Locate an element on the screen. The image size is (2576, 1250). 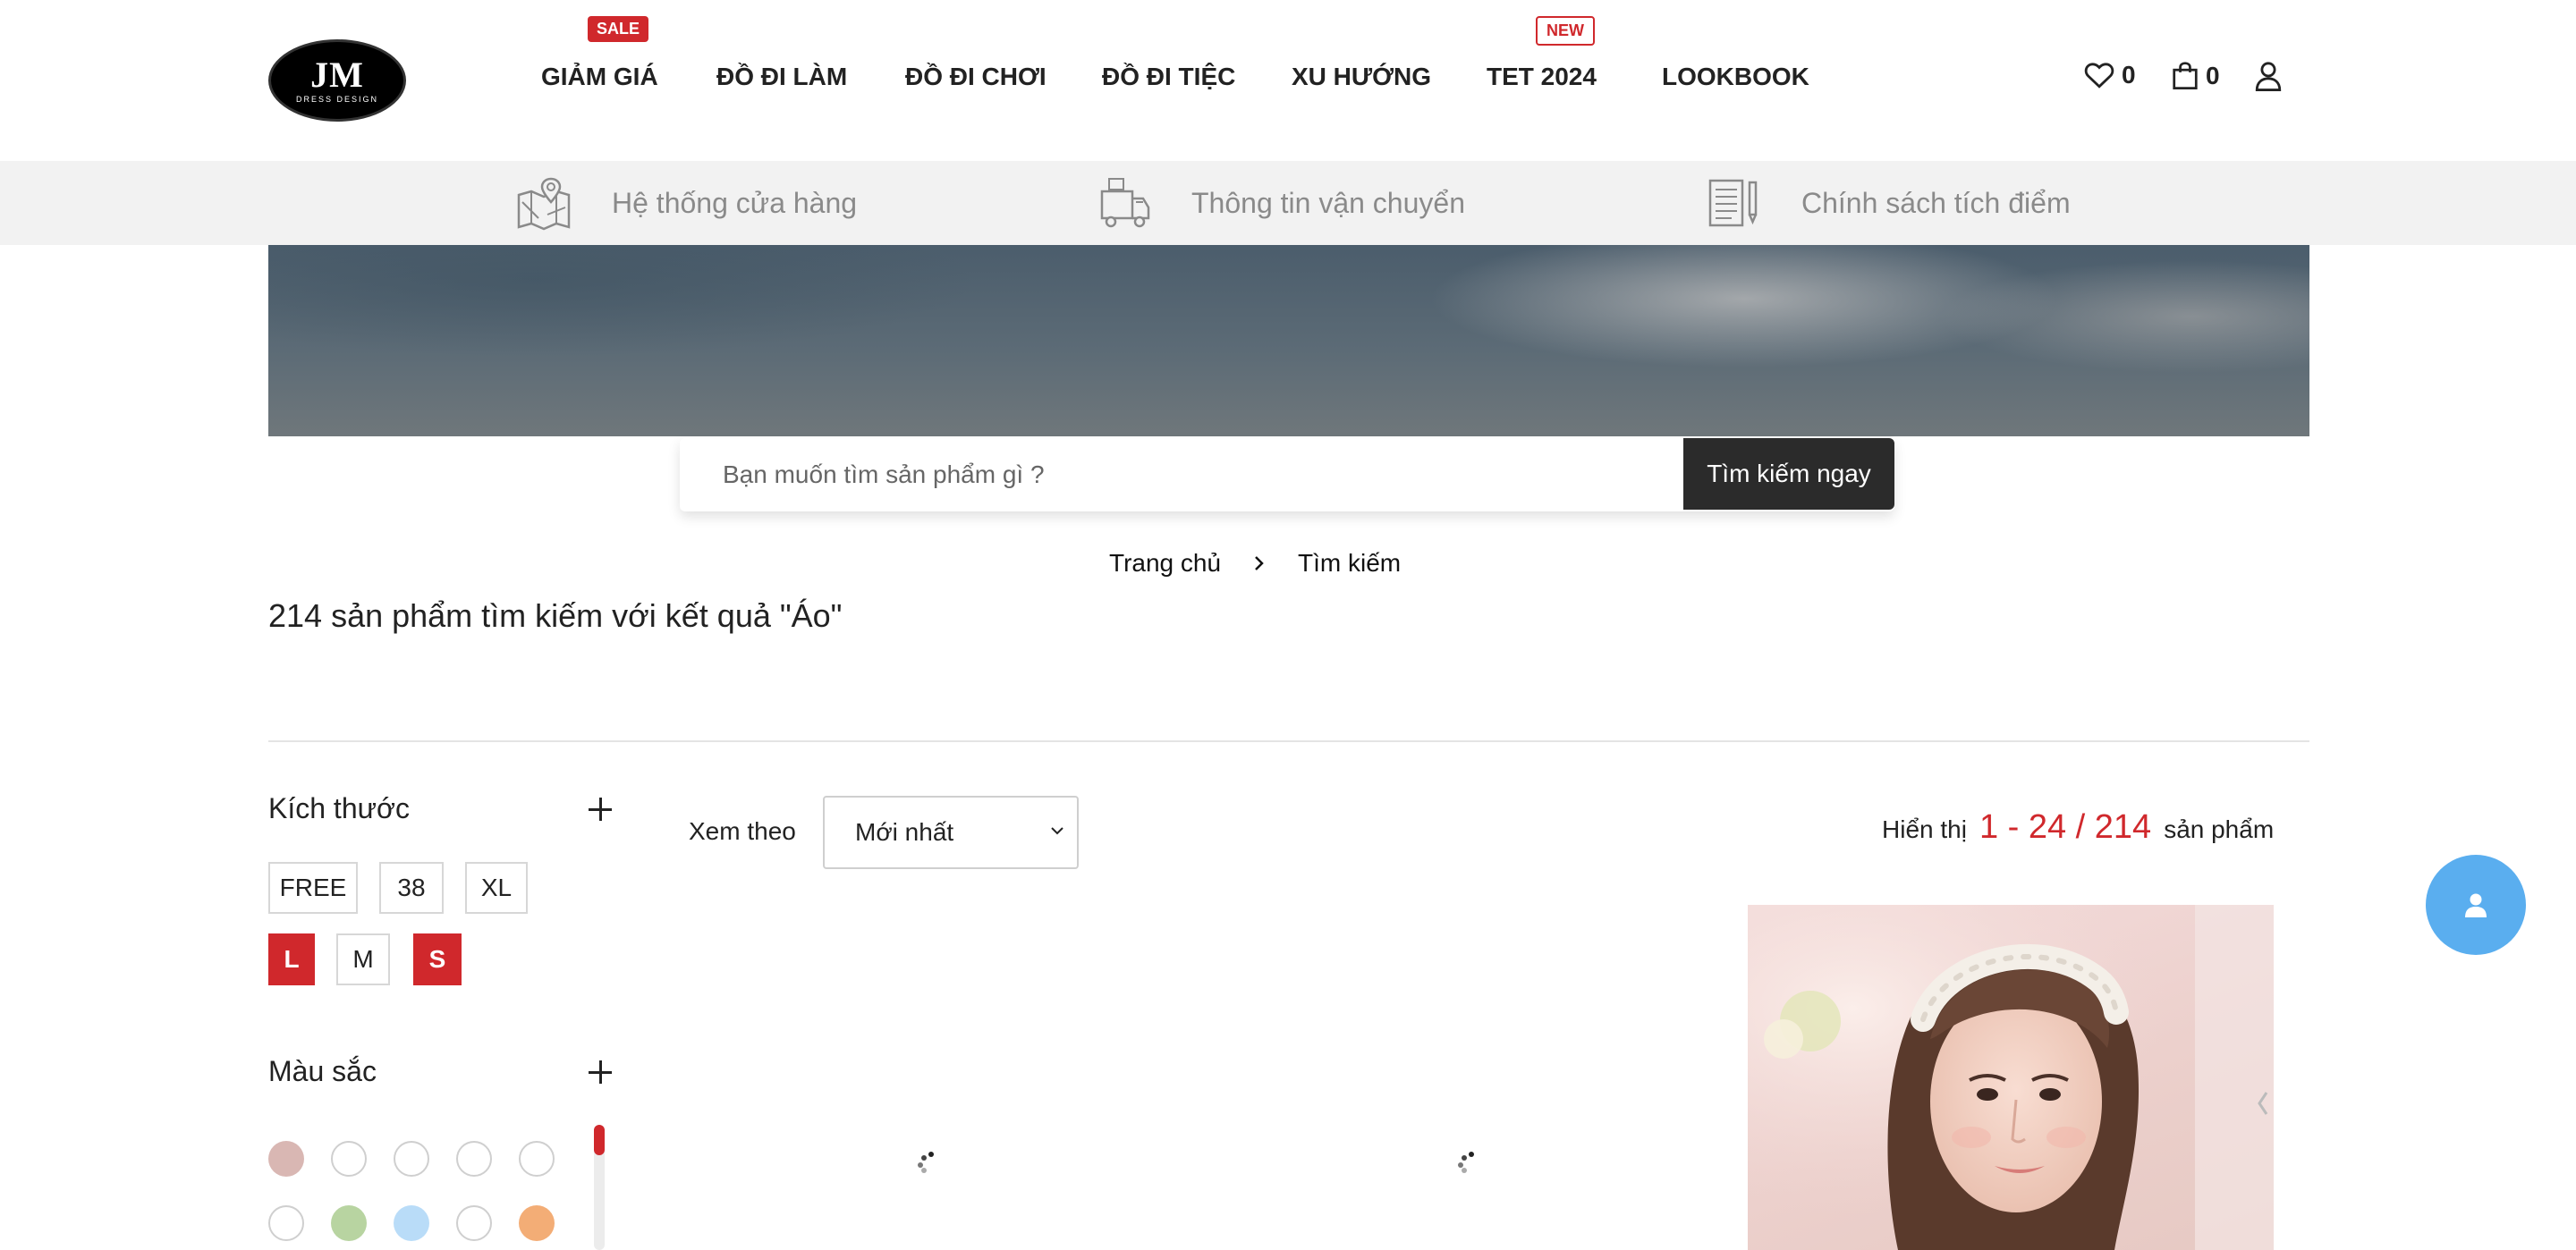
size-option-38: 38 is located at coordinates (411, 888).